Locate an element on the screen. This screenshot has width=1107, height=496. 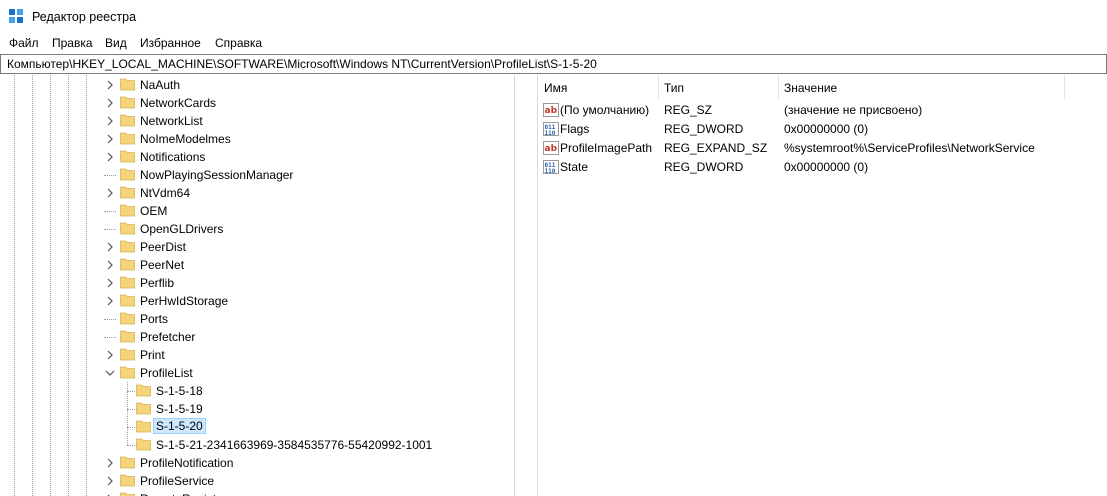
column-header-name: Имя is located at coordinates (598, 87).